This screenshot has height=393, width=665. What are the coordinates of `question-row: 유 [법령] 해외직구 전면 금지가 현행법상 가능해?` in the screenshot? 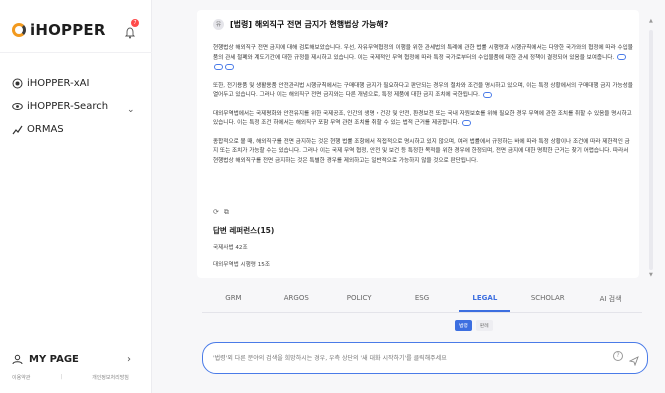 It's located at (300, 24).